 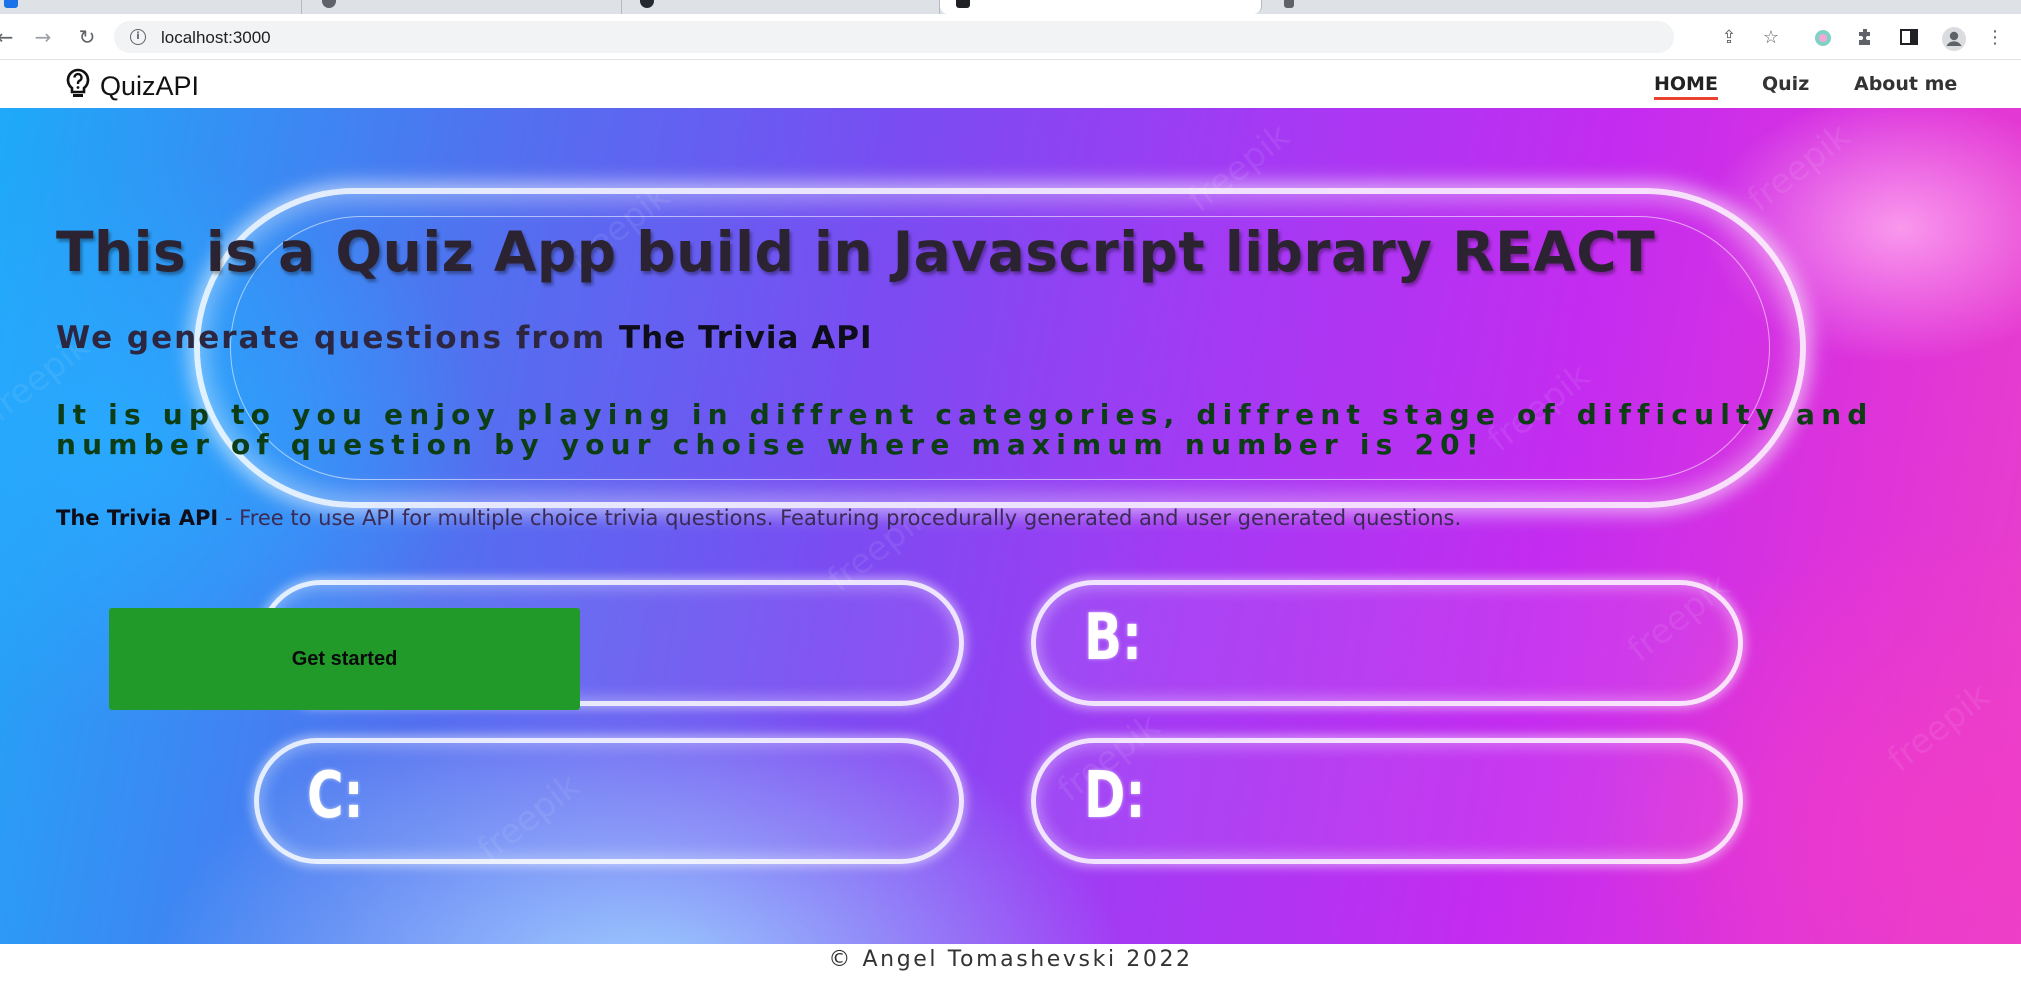 What do you see at coordinates (1785, 84) in the screenshot?
I see `nav-link-quiz: Quiz` at bounding box center [1785, 84].